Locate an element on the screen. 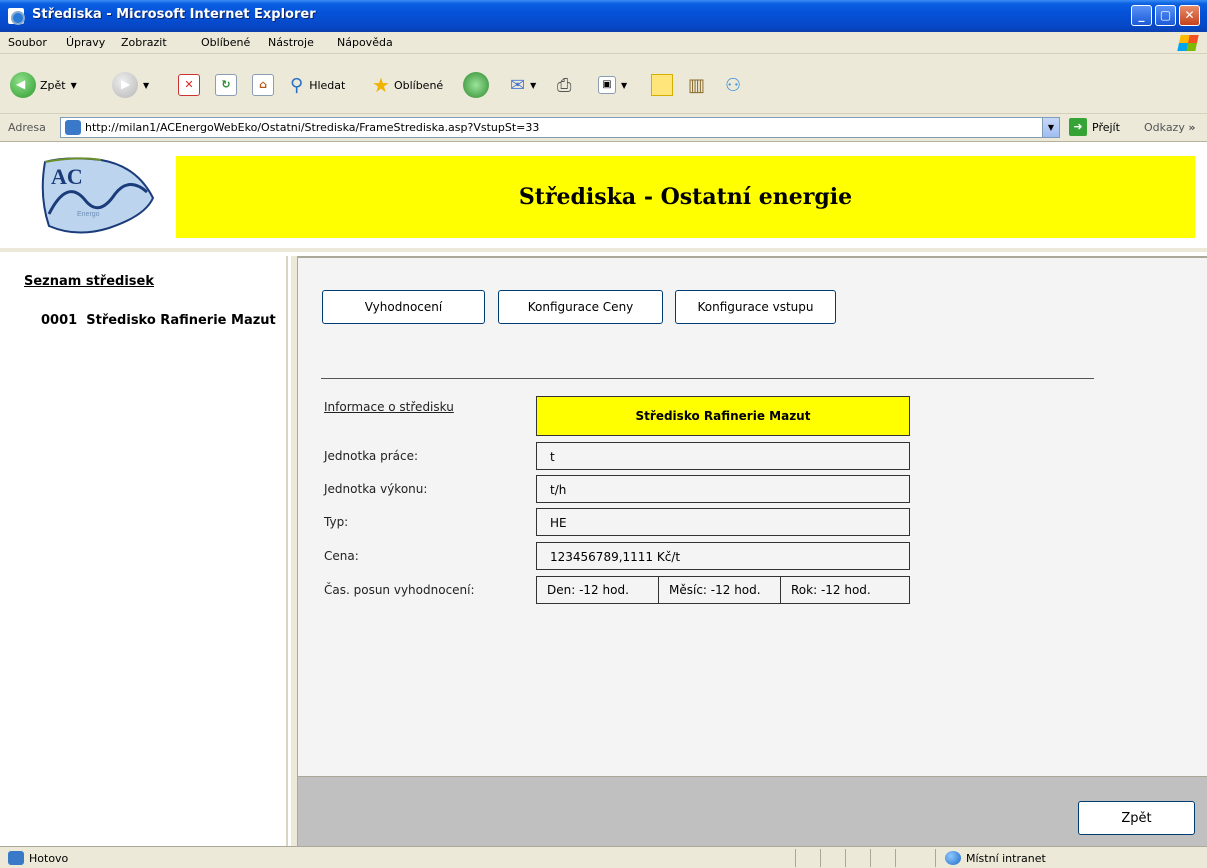  search-button: ⚲ Hledat is located at coordinates (317, 85).